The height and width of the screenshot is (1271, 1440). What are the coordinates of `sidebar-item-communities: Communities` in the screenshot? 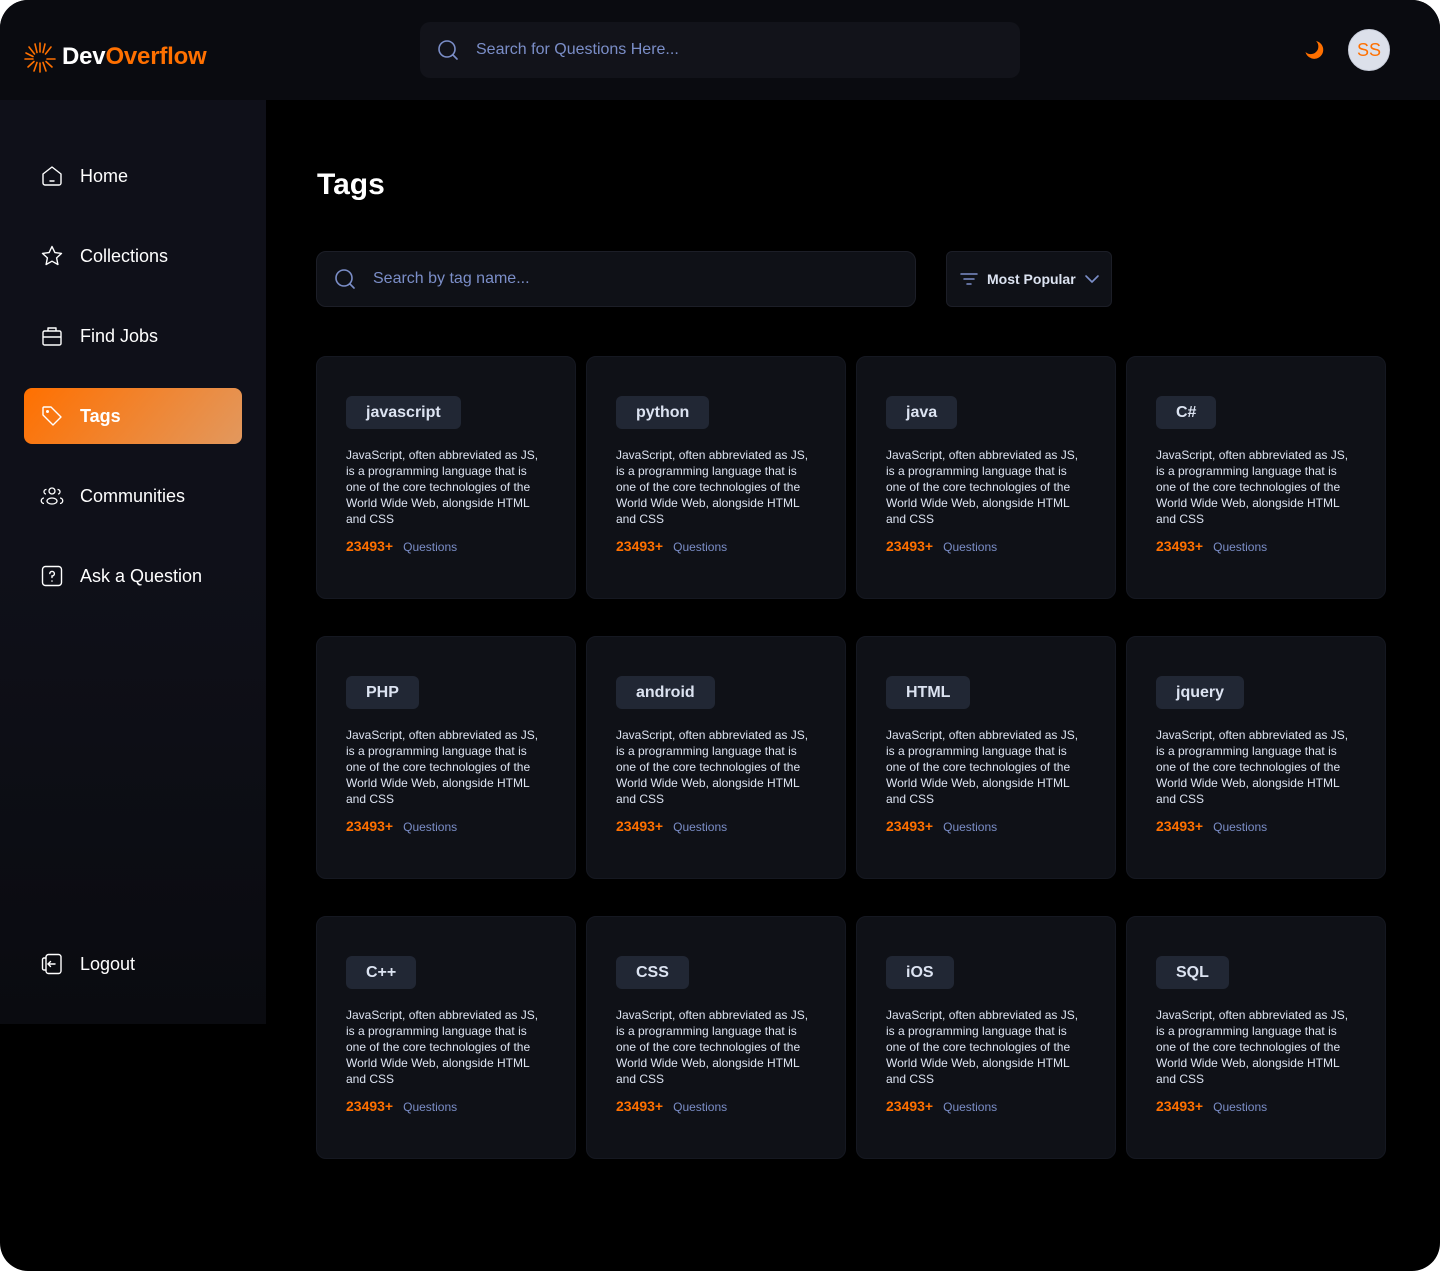 It's located at (133, 496).